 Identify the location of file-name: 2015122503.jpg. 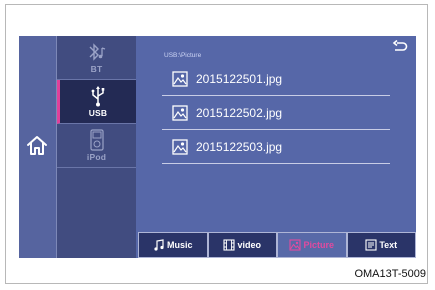
(239, 146).